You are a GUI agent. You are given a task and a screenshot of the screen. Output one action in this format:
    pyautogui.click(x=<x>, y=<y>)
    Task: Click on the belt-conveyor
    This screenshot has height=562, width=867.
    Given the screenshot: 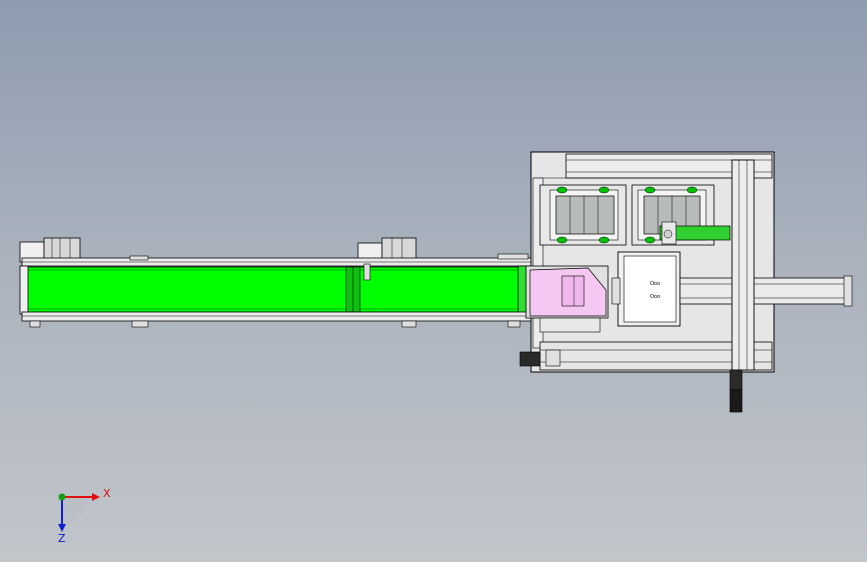 What is the action you would take?
    pyautogui.click(x=276, y=282)
    